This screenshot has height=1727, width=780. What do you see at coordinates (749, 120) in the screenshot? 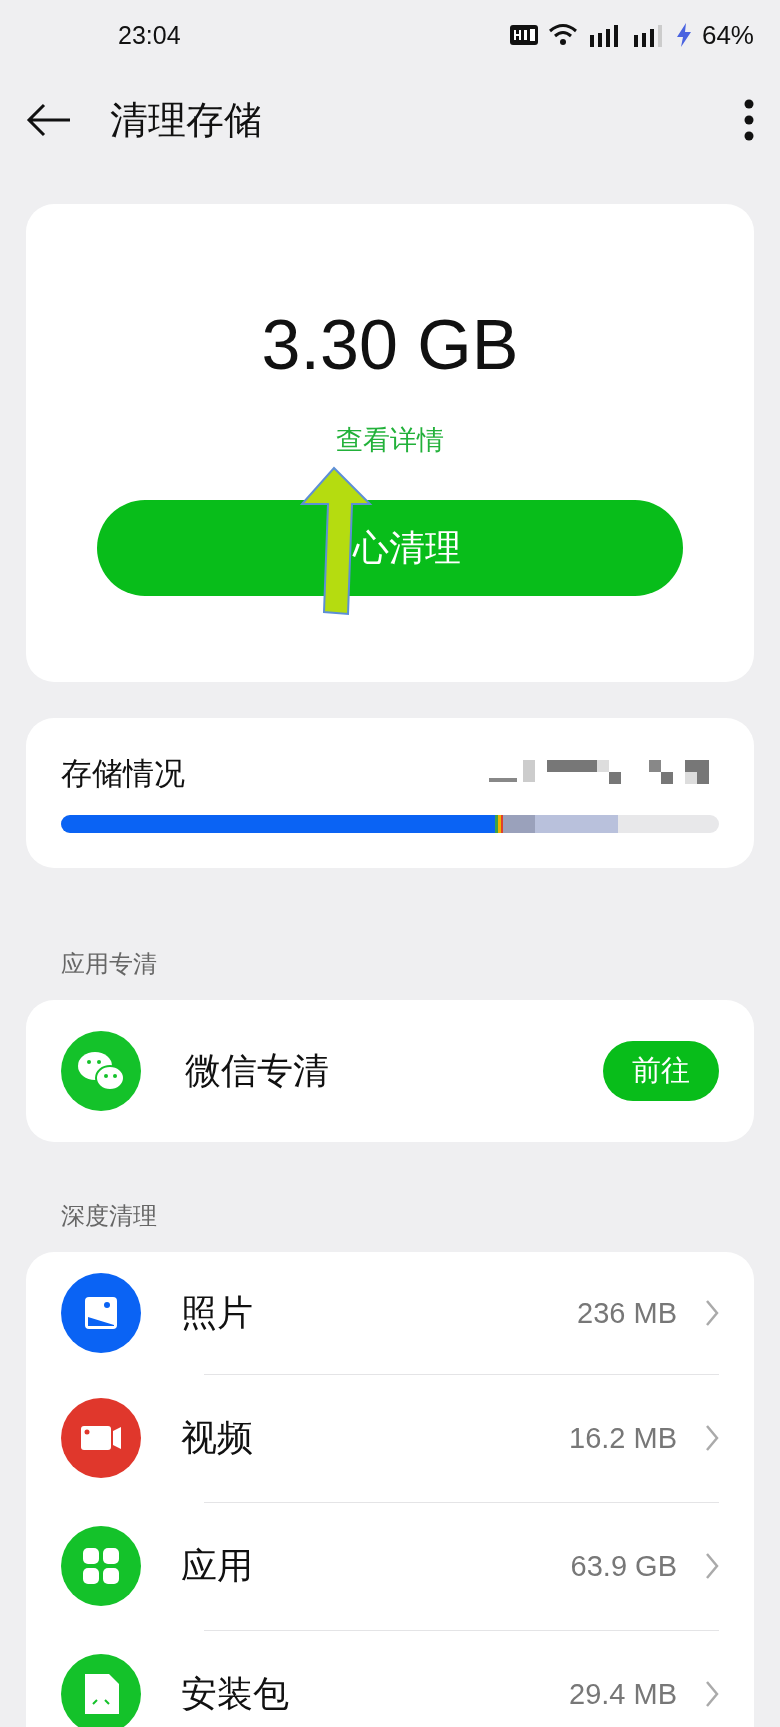
I see `more-menu-icon` at bounding box center [749, 120].